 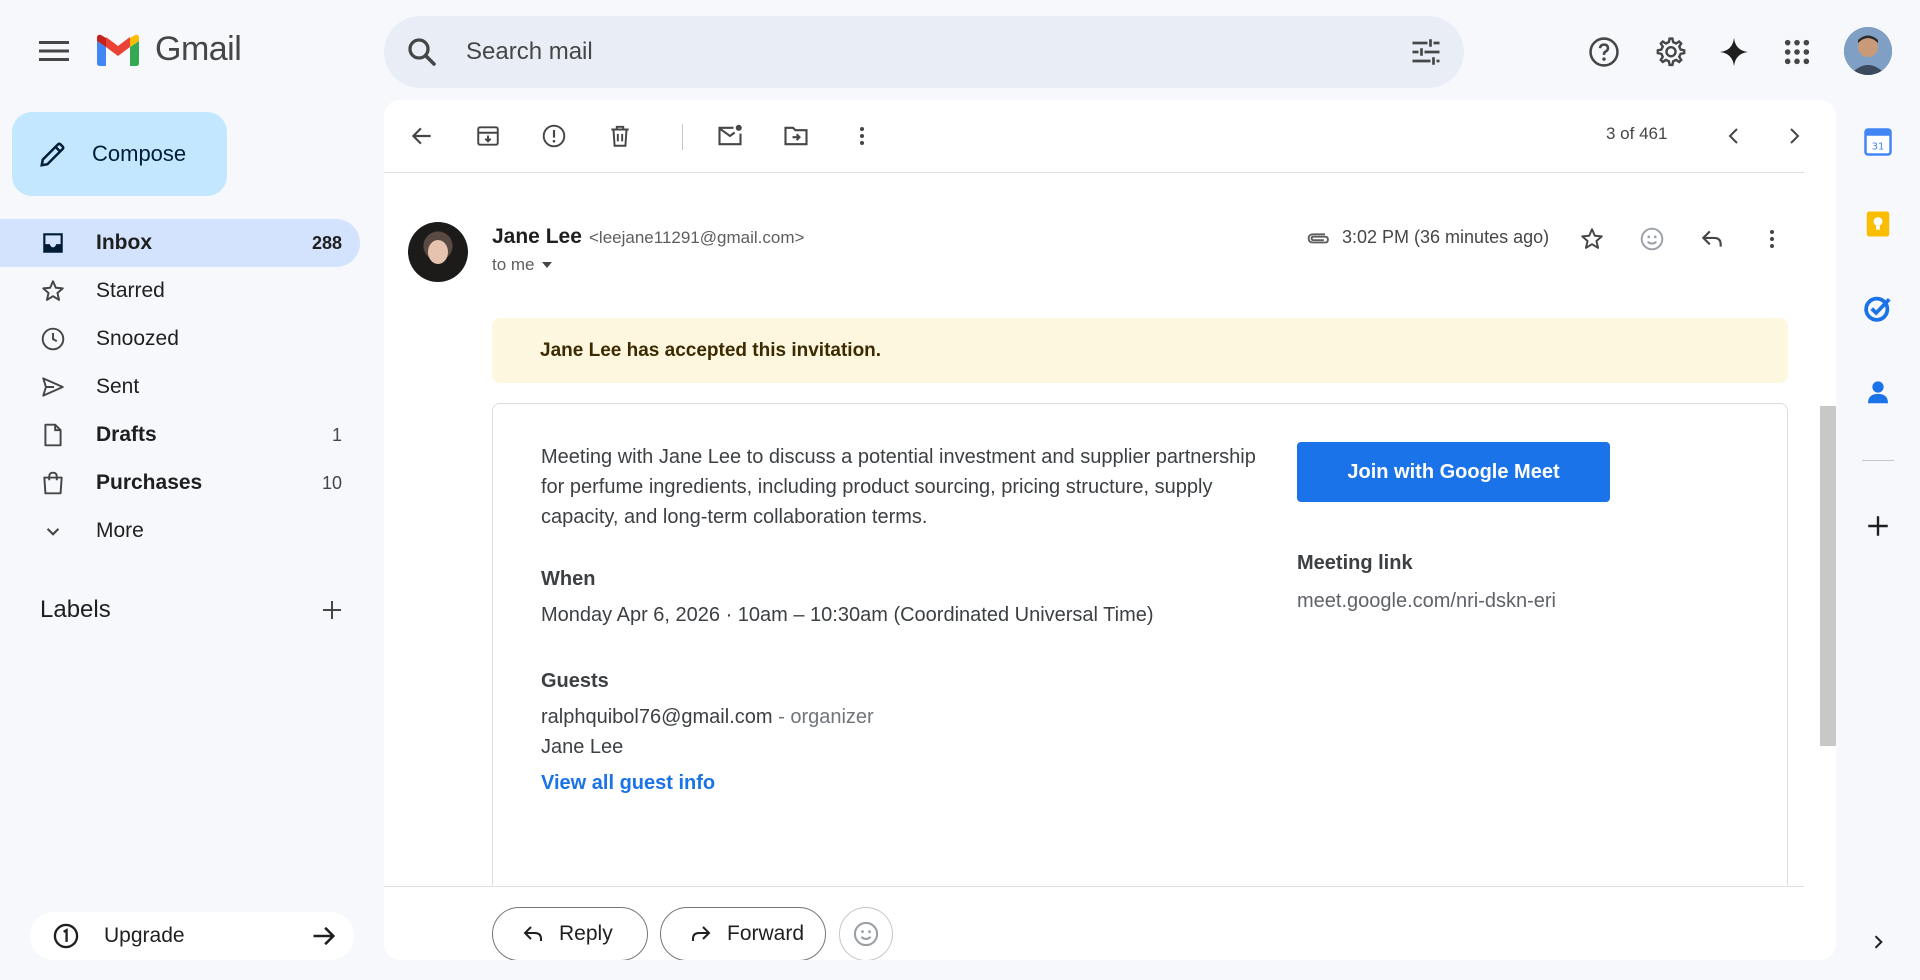 I want to click on sender-avatar, so click(x=438, y=252).